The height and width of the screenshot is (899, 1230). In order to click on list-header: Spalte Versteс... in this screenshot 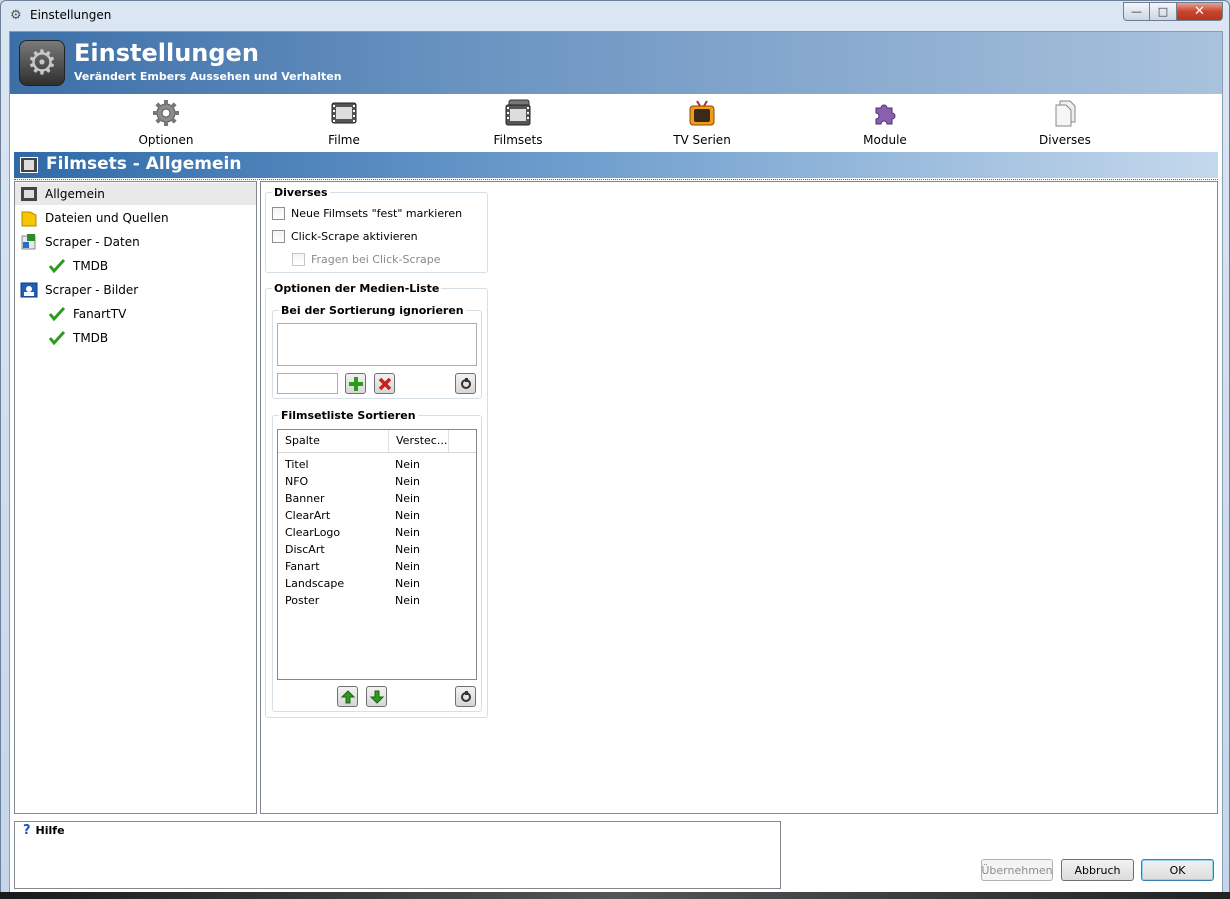, I will do `click(377, 441)`.